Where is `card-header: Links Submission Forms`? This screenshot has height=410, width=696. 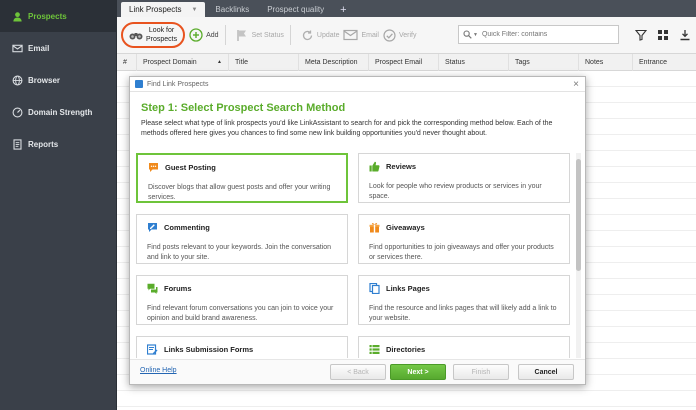 card-header: Links Submission Forms is located at coordinates (242, 349).